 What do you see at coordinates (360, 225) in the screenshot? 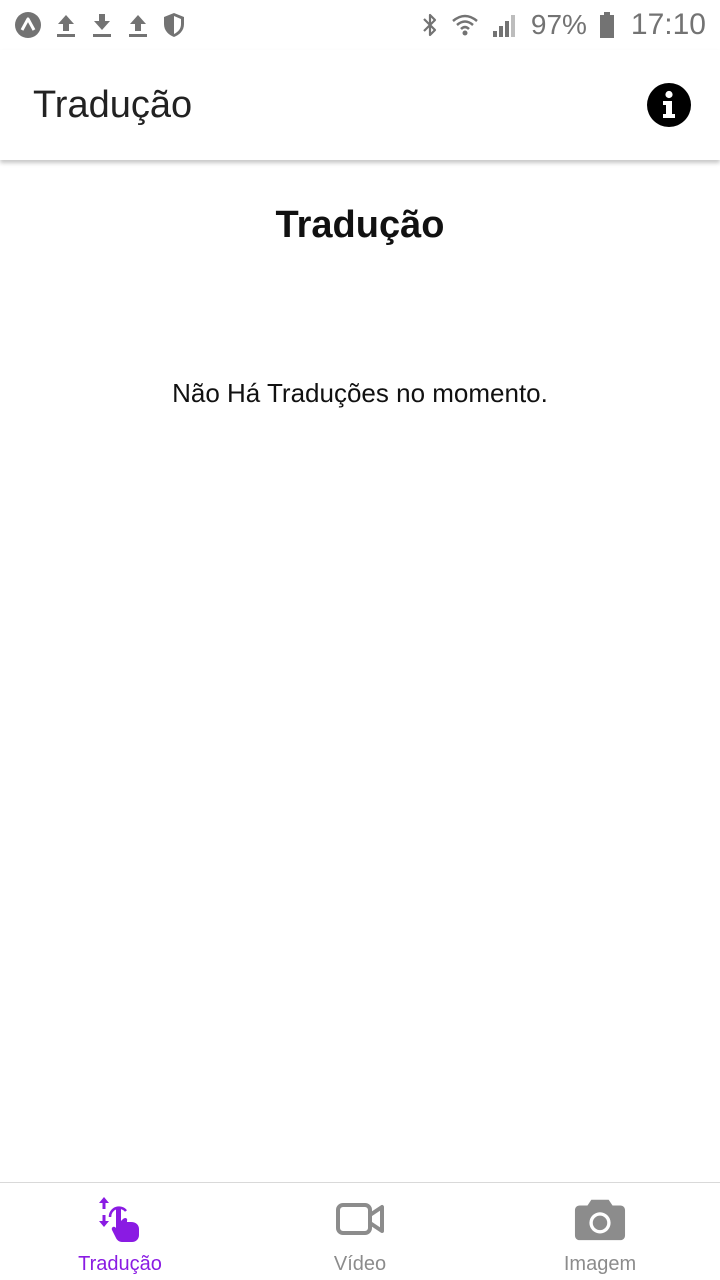
I see `page-title: Tradução` at bounding box center [360, 225].